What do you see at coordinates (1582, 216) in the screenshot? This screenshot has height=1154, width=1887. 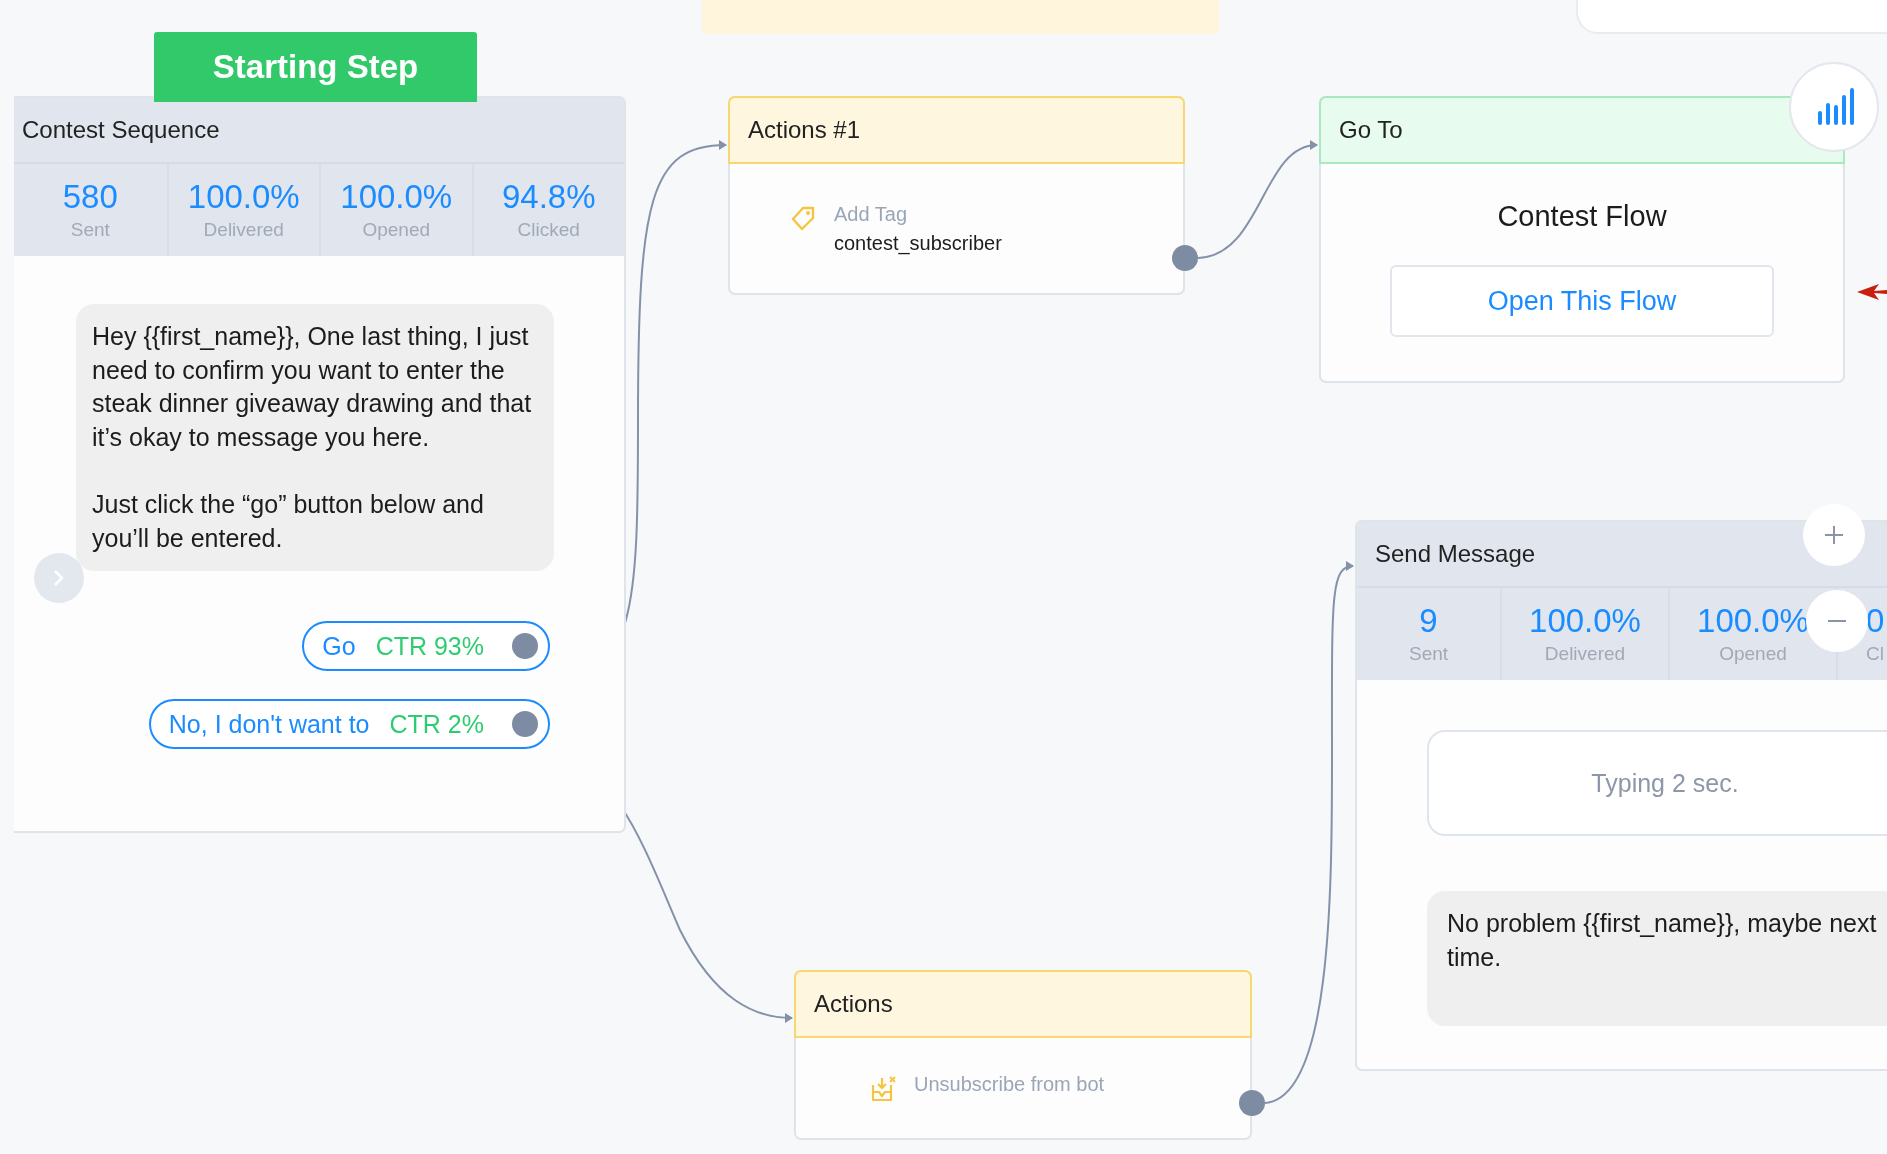 I see `flow-name: Contest Flow` at bounding box center [1582, 216].